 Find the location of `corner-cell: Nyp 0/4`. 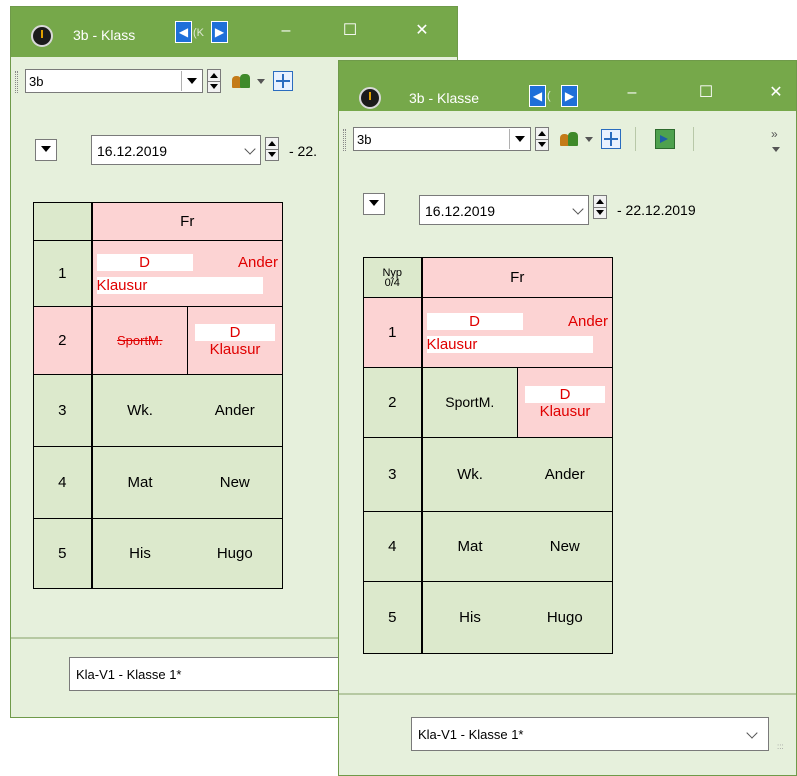

corner-cell: Nyp 0/4 is located at coordinates (393, 277).